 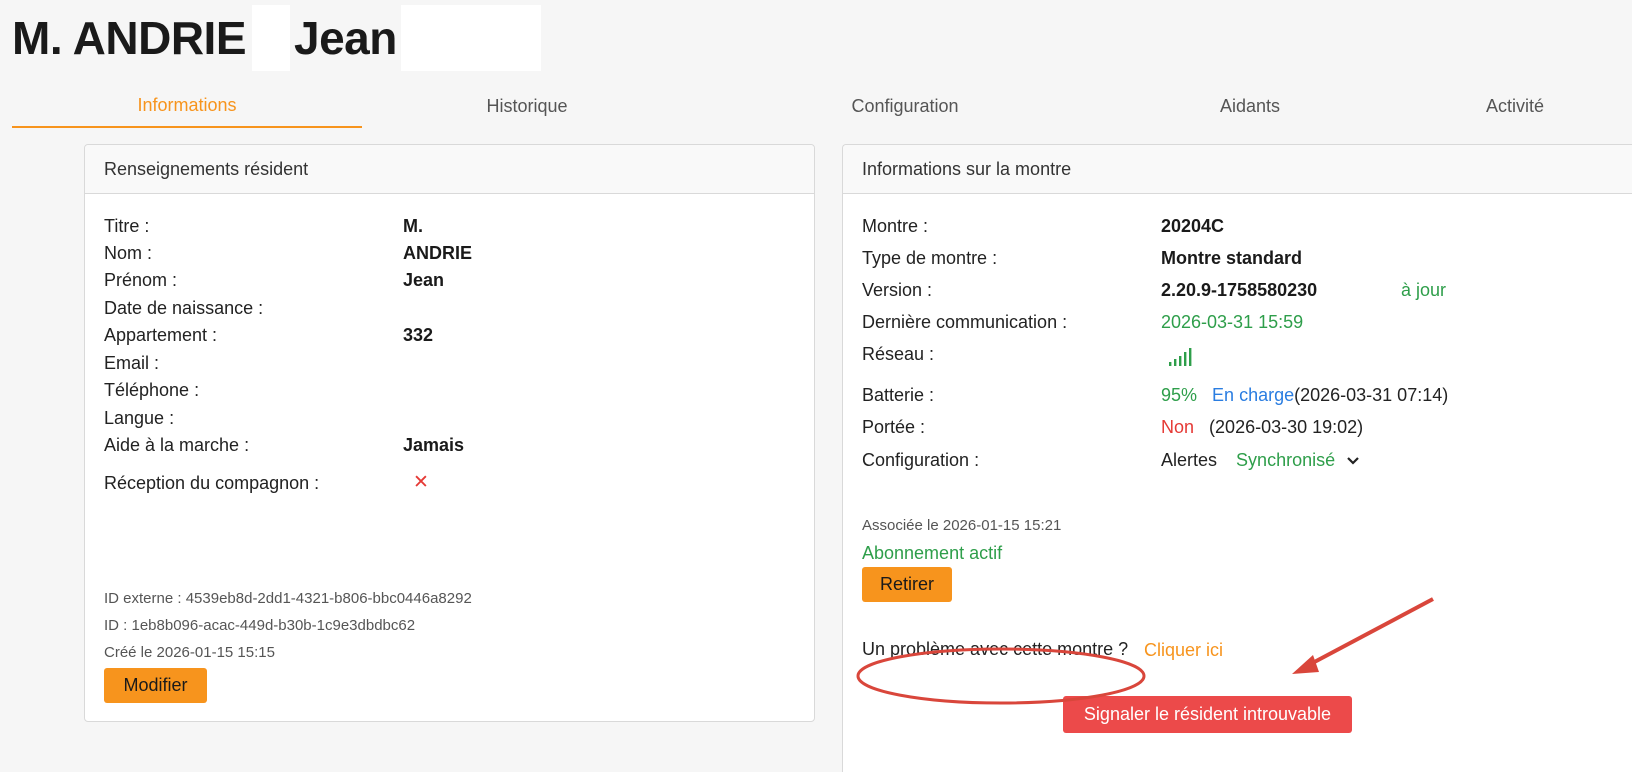 What do you see at coordinates (965, 322) in the screenshot?
I see `last-communication-label: Dernière communication :` at bounding box center [965, 322].